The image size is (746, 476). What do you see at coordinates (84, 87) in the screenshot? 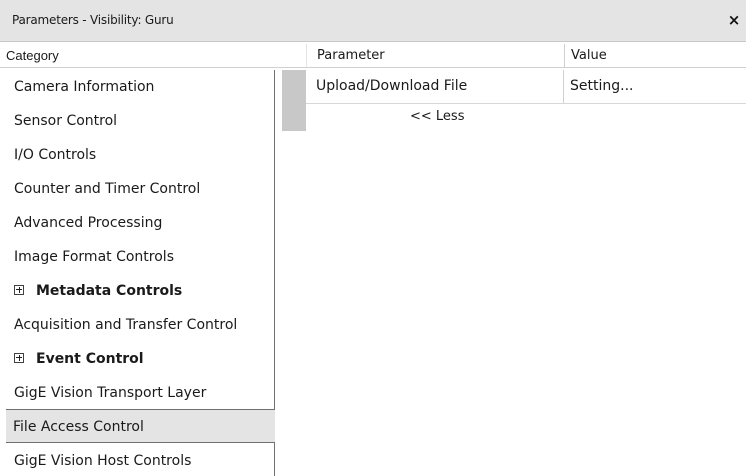
I see `category-label: Camera Information` at bounding box center [84, 87].